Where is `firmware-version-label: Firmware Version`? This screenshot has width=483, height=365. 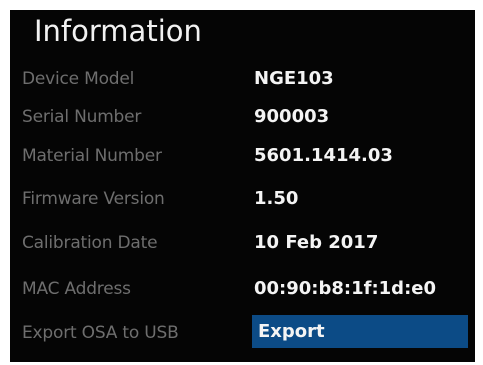 firmware-version-label: Firmware Version is located at coordinates (93, 199).